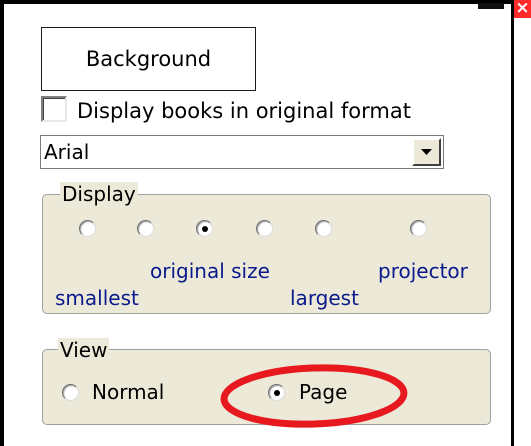 The height and width of the screenshot is (446, 531). Describe the element at coordinates (512, 223) in the screenshot. I see `panel-border-right` at that location.